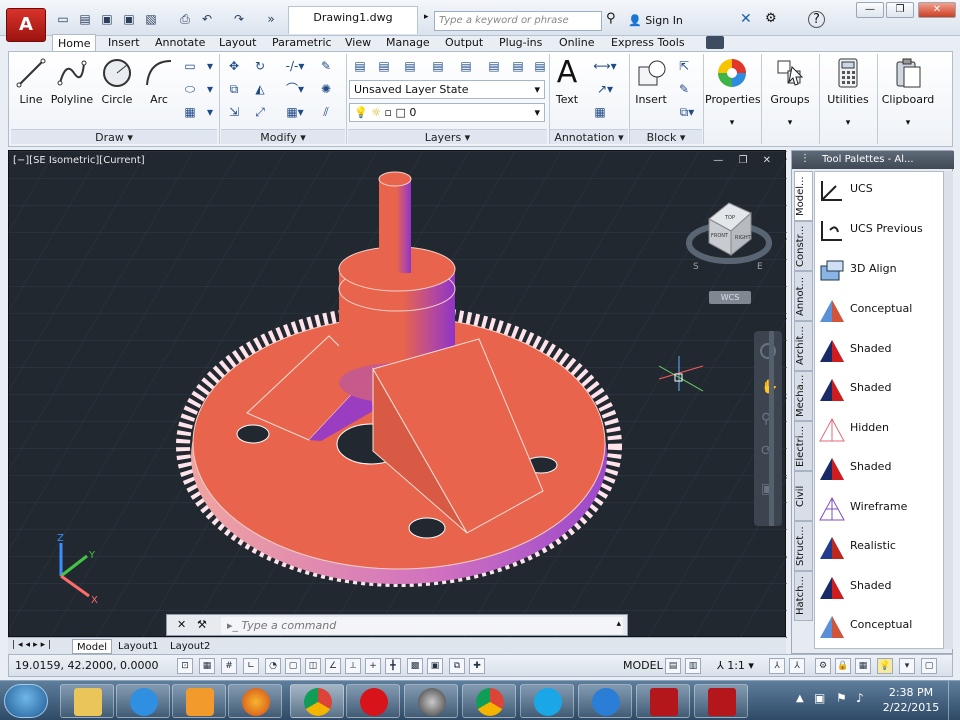  What do you see at coordinates (317, 701) in the screenshot?
I see `taskbar-chrome` at bounding box center [317, 701].